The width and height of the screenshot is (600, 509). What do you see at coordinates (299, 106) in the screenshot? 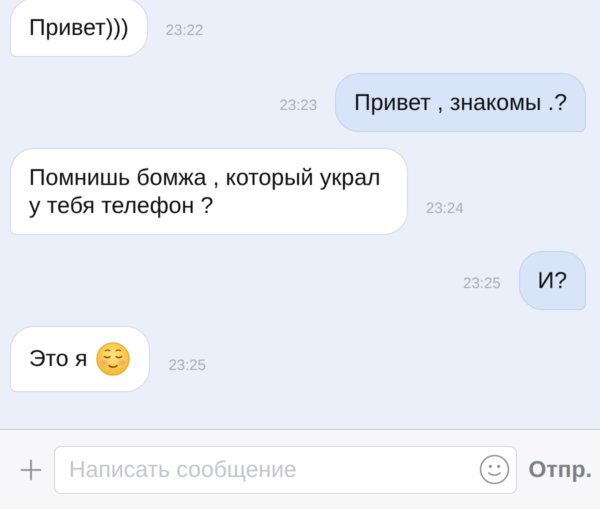
I see `message-time: 23:23` at bounding box center [299, 106].